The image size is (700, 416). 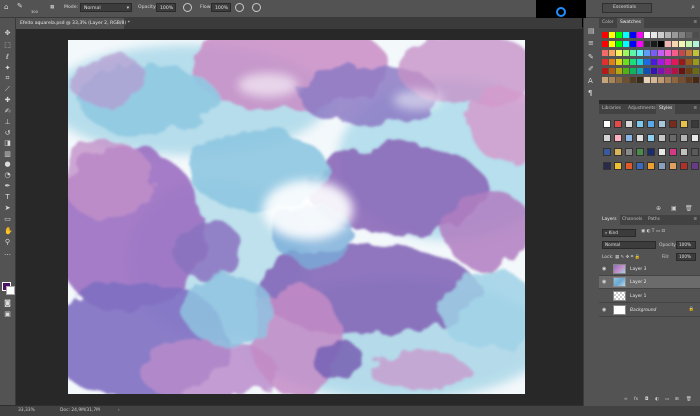 What do you see at coordinates (649, 296) in the screenshot?
I see `layer-row: ◉ Layer 1` at bounding box center [649, 296].